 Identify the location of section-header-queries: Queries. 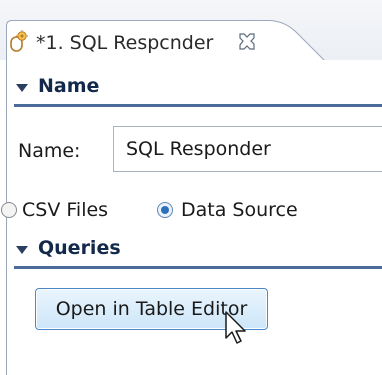
(198, 250).